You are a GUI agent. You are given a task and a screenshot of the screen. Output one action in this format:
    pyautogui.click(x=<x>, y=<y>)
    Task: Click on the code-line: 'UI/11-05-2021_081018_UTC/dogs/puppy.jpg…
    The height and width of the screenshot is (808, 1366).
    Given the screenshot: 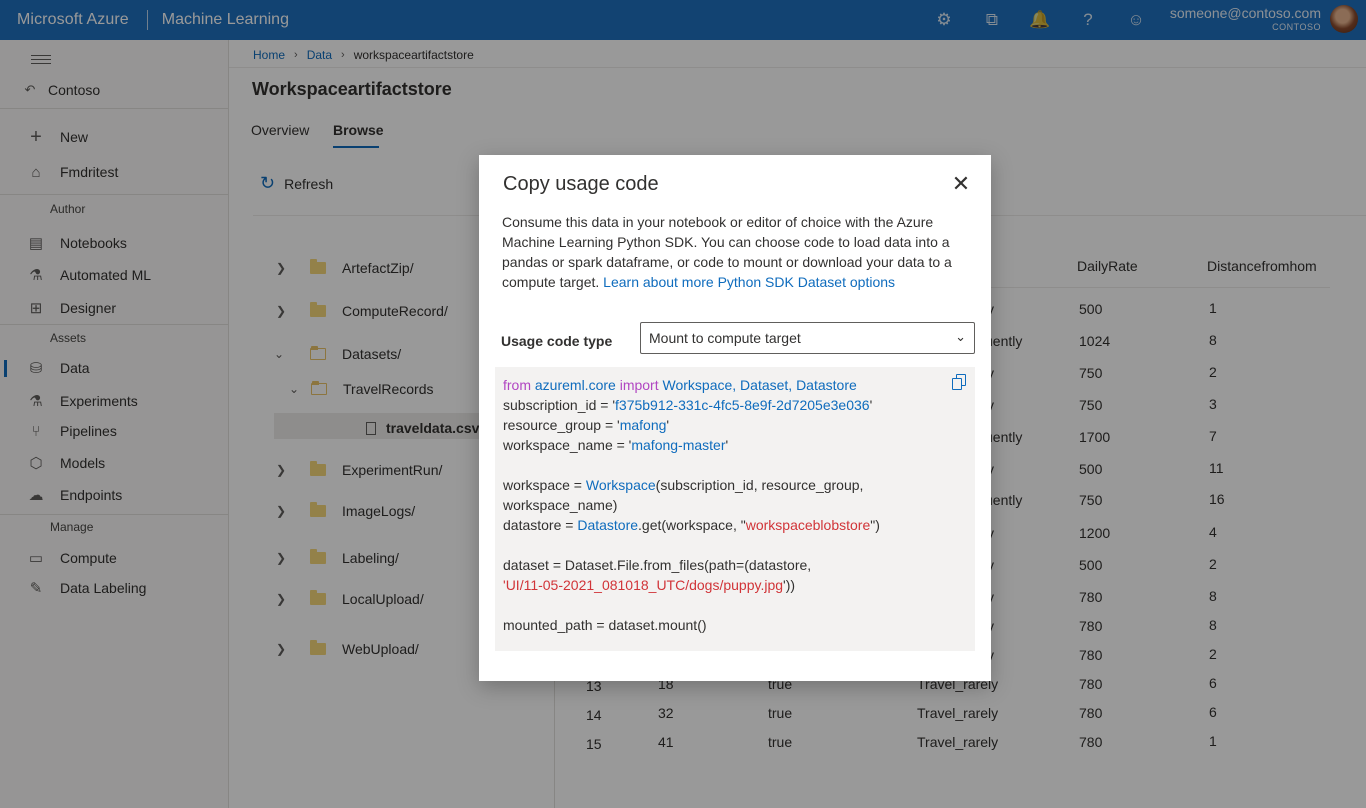 What is the action you would take?
    pyautogui.click(x=649, y=585)
    